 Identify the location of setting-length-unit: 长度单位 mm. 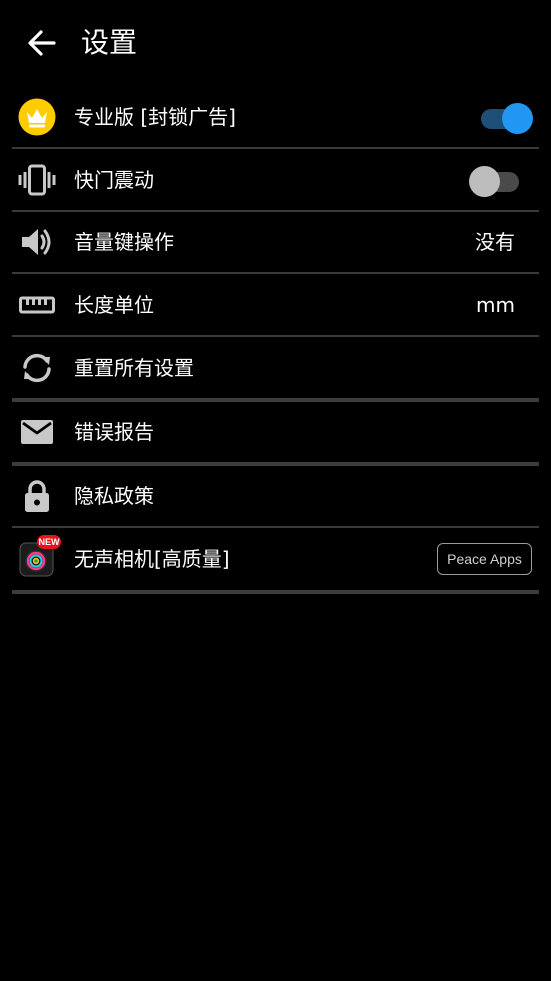
(275, 305).